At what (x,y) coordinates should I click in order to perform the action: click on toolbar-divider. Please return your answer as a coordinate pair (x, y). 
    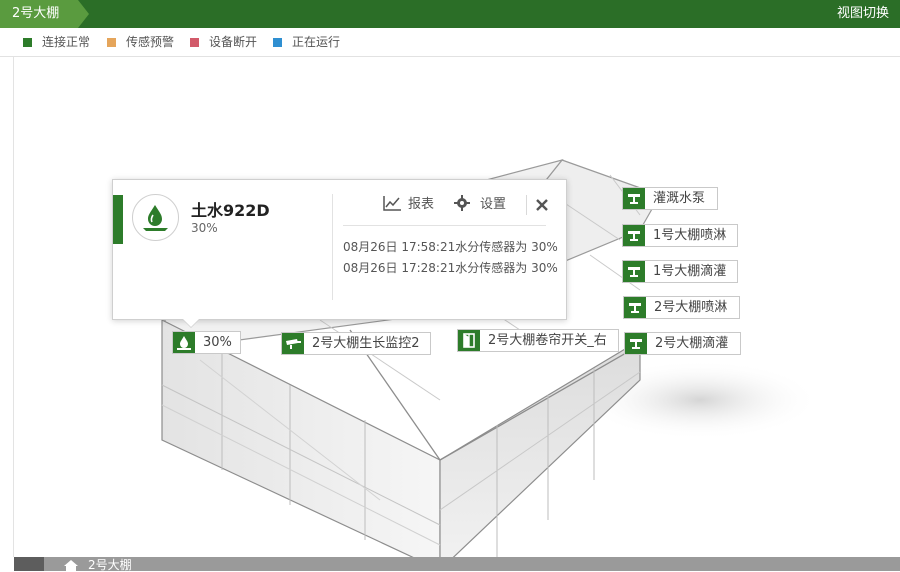
    Looking at the image, I should click on (526, 205).